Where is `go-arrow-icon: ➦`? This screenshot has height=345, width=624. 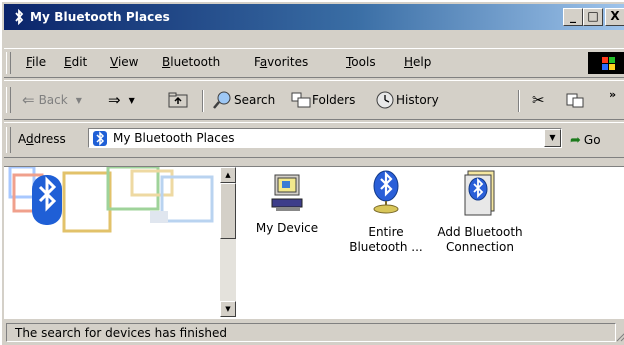
go-arrow-icon: ➦ is located at coordinates (575, 140).